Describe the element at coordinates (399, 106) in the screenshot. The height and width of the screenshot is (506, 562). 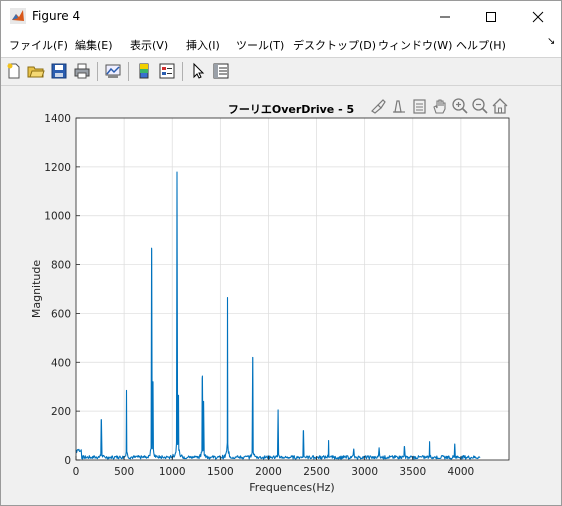
I see `data-tips-icon` at that location.